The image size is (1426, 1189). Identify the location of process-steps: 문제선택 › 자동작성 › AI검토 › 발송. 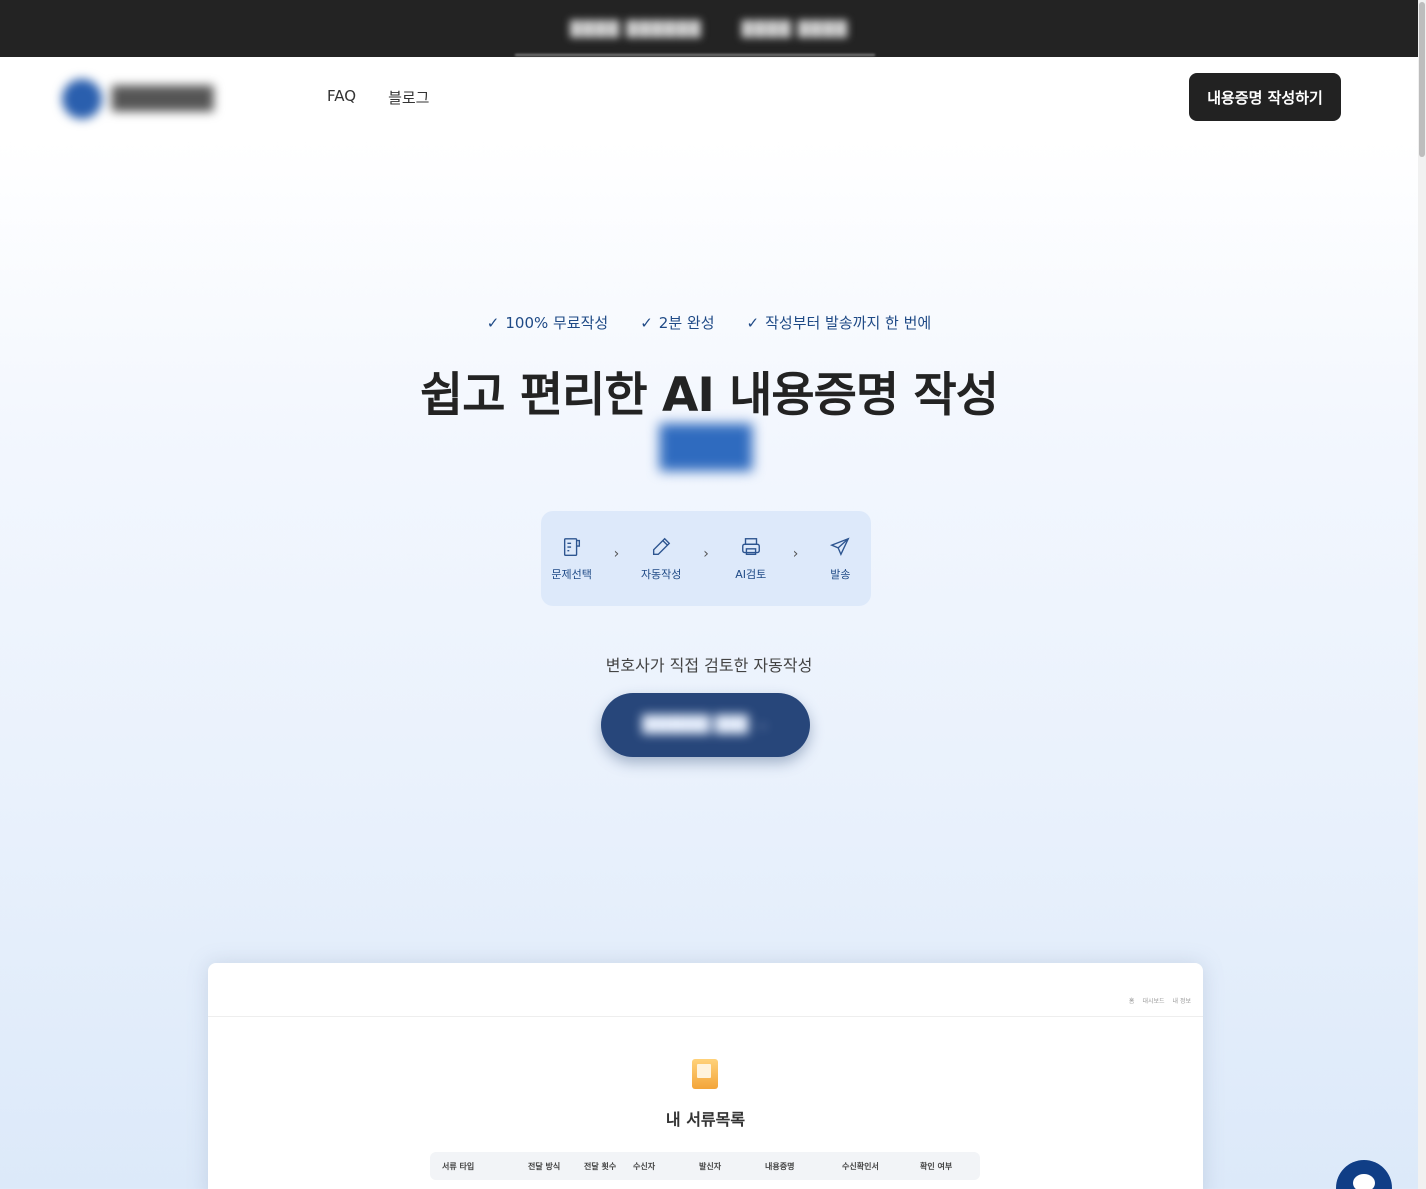
(706, 558).